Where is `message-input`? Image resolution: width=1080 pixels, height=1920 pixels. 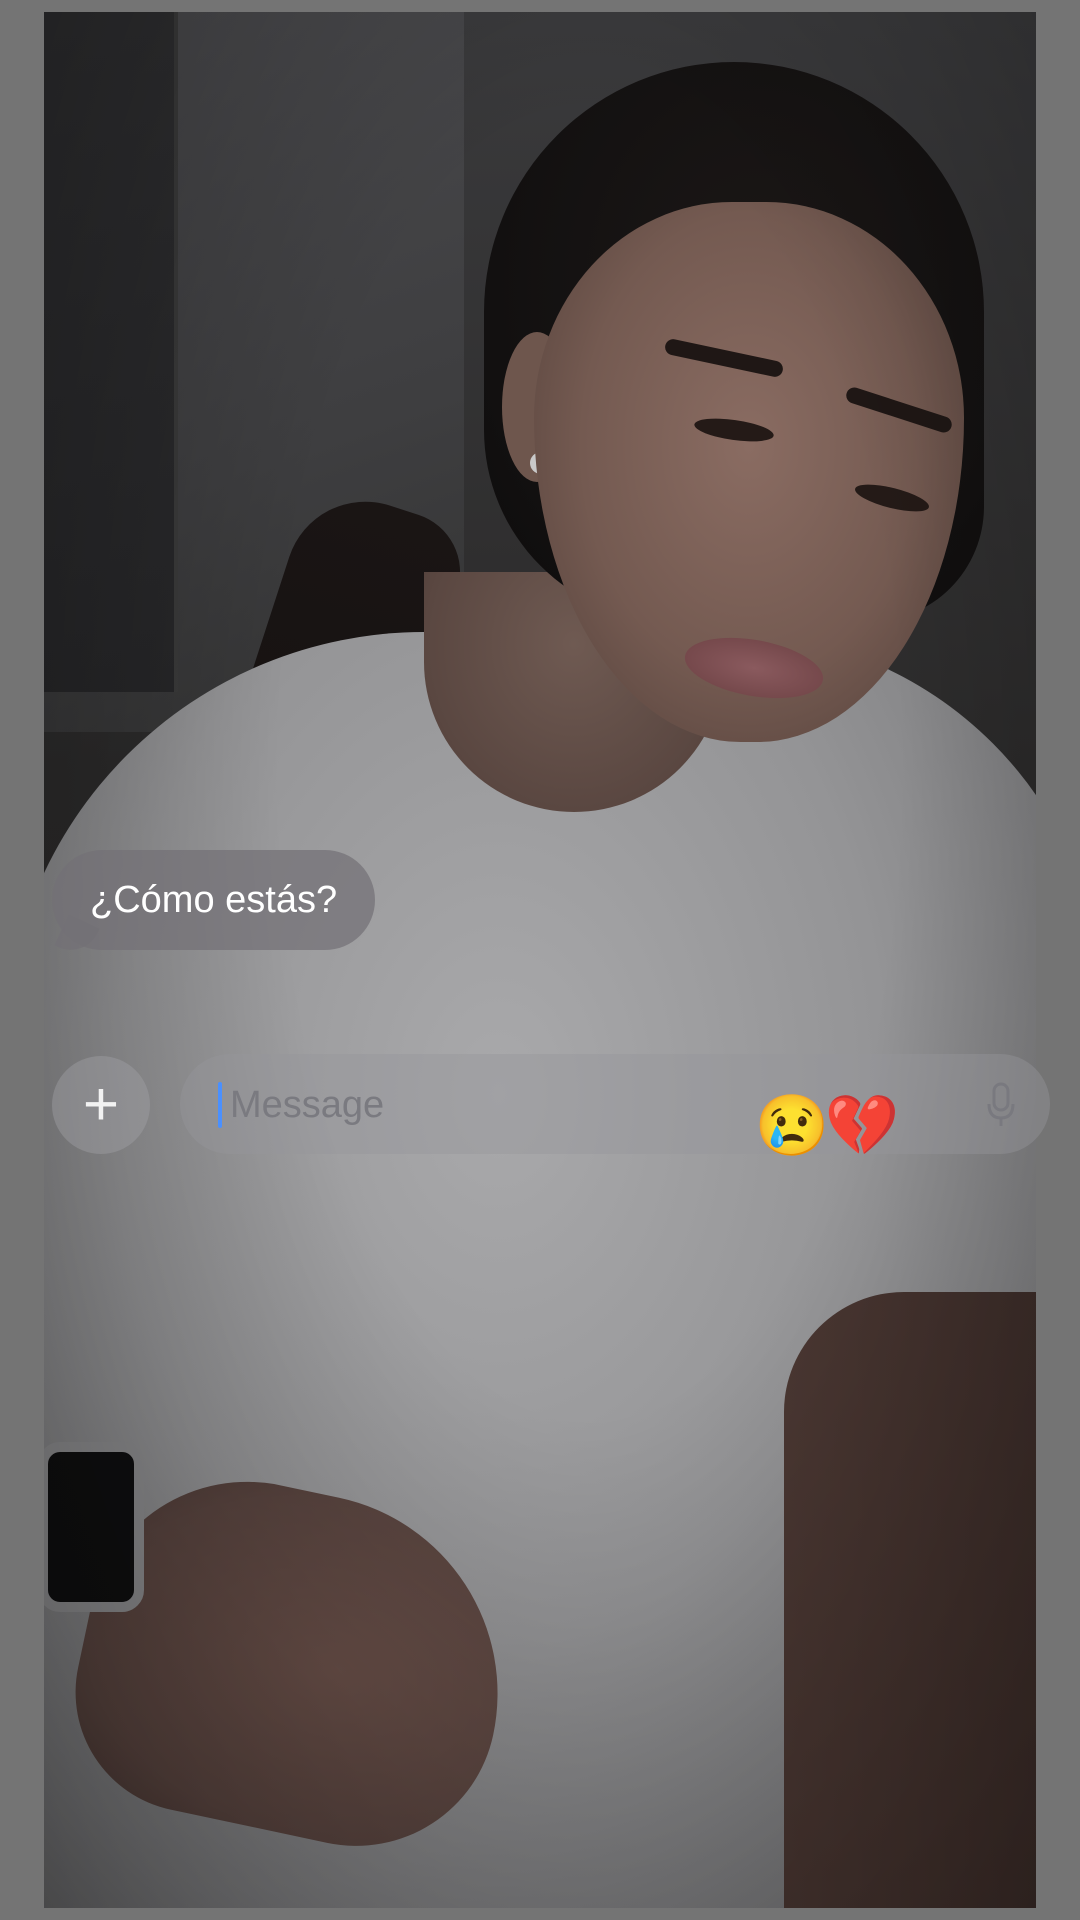 message-input is located at coordinates (510, 1105).